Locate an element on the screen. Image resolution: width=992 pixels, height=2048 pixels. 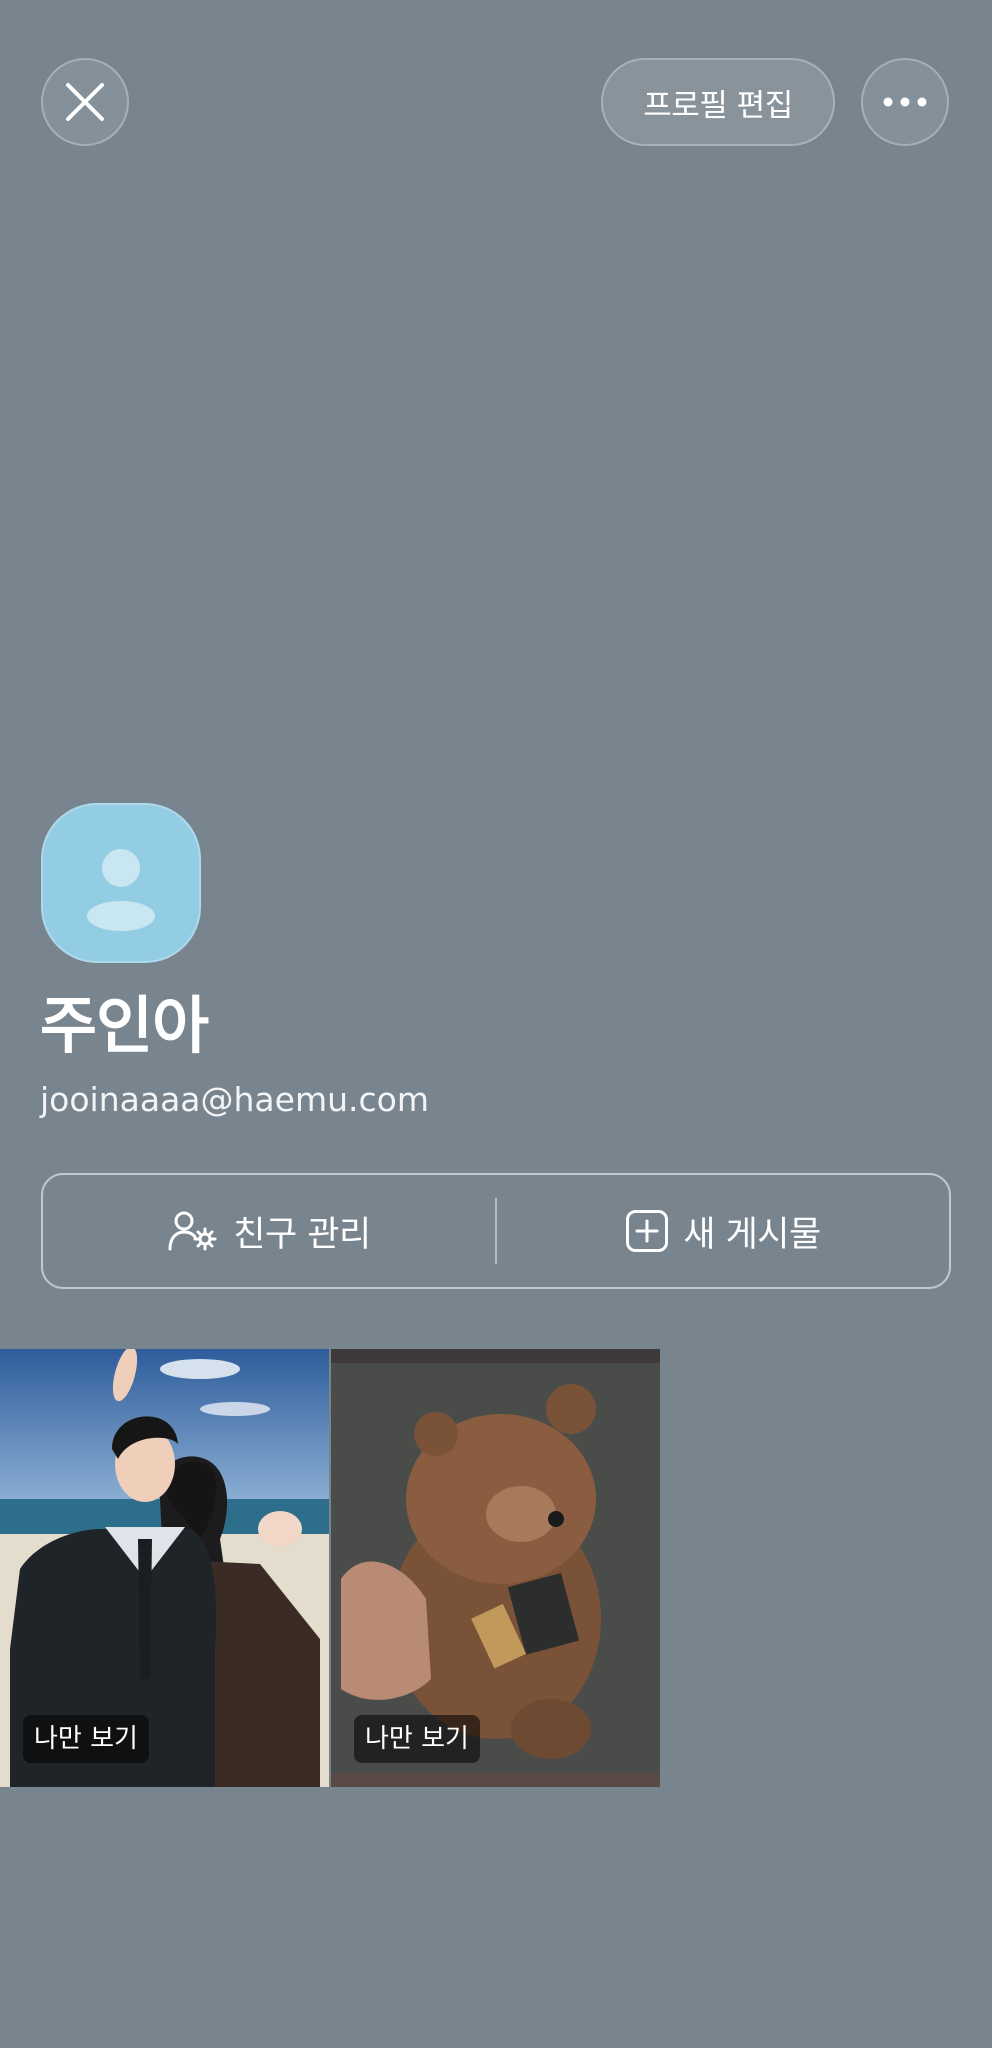
manage-friends-button: 친구 관리 is located at coordinates (269, 1231).